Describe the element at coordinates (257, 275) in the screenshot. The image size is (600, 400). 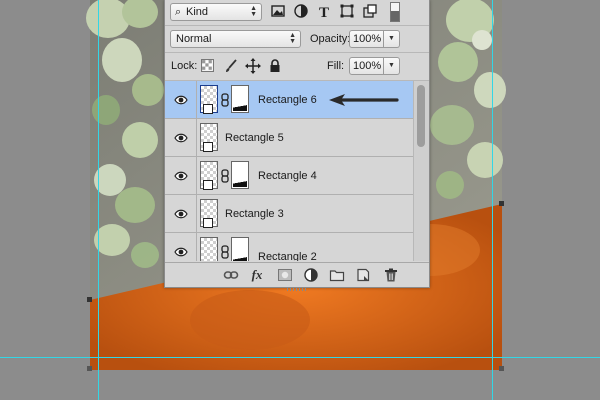
I see `fx-layer-style-icon: fx` at that location.